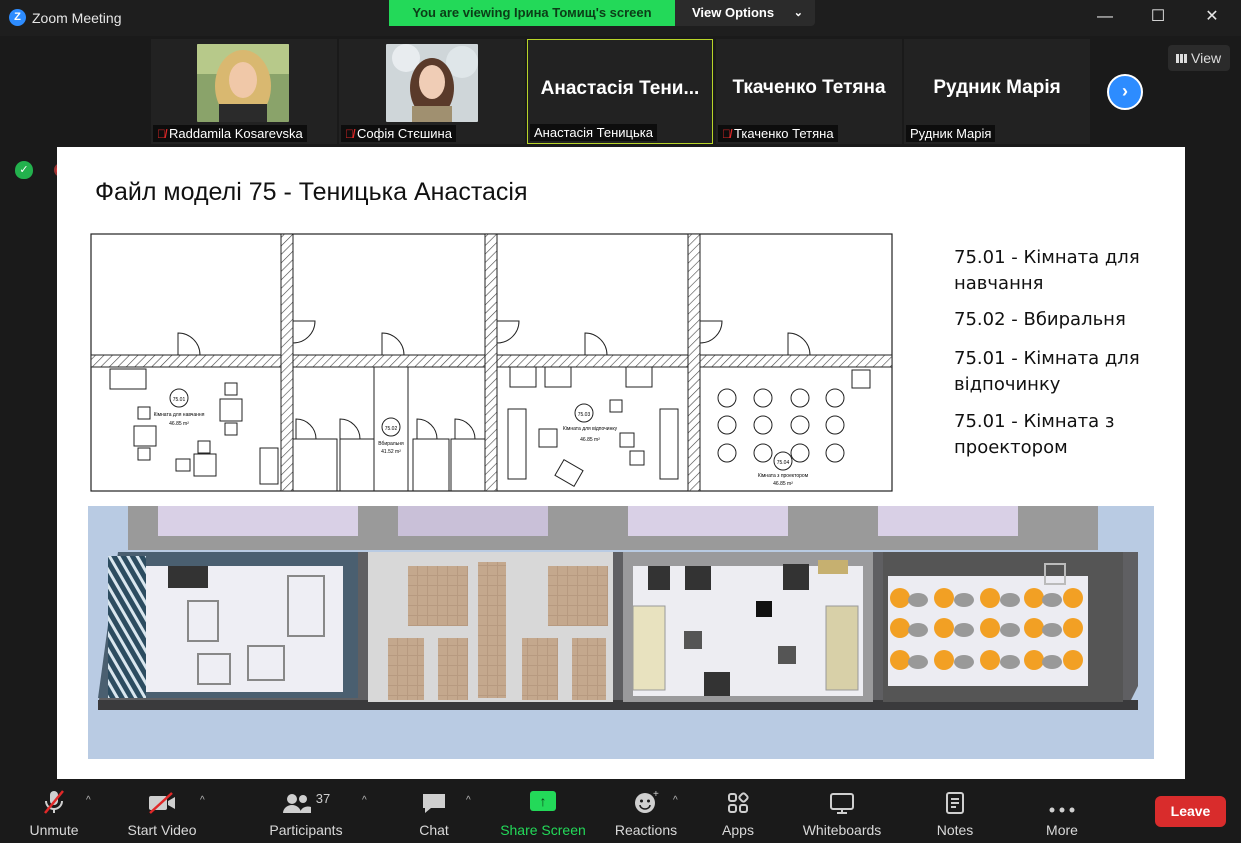 The height and width of the screenshot is (843, 1241). Describe the element at coordinates (532, 13) in the screenshot. I see `viewing-banner-text: You are viewing Ірина Томищ's screen` at that location.